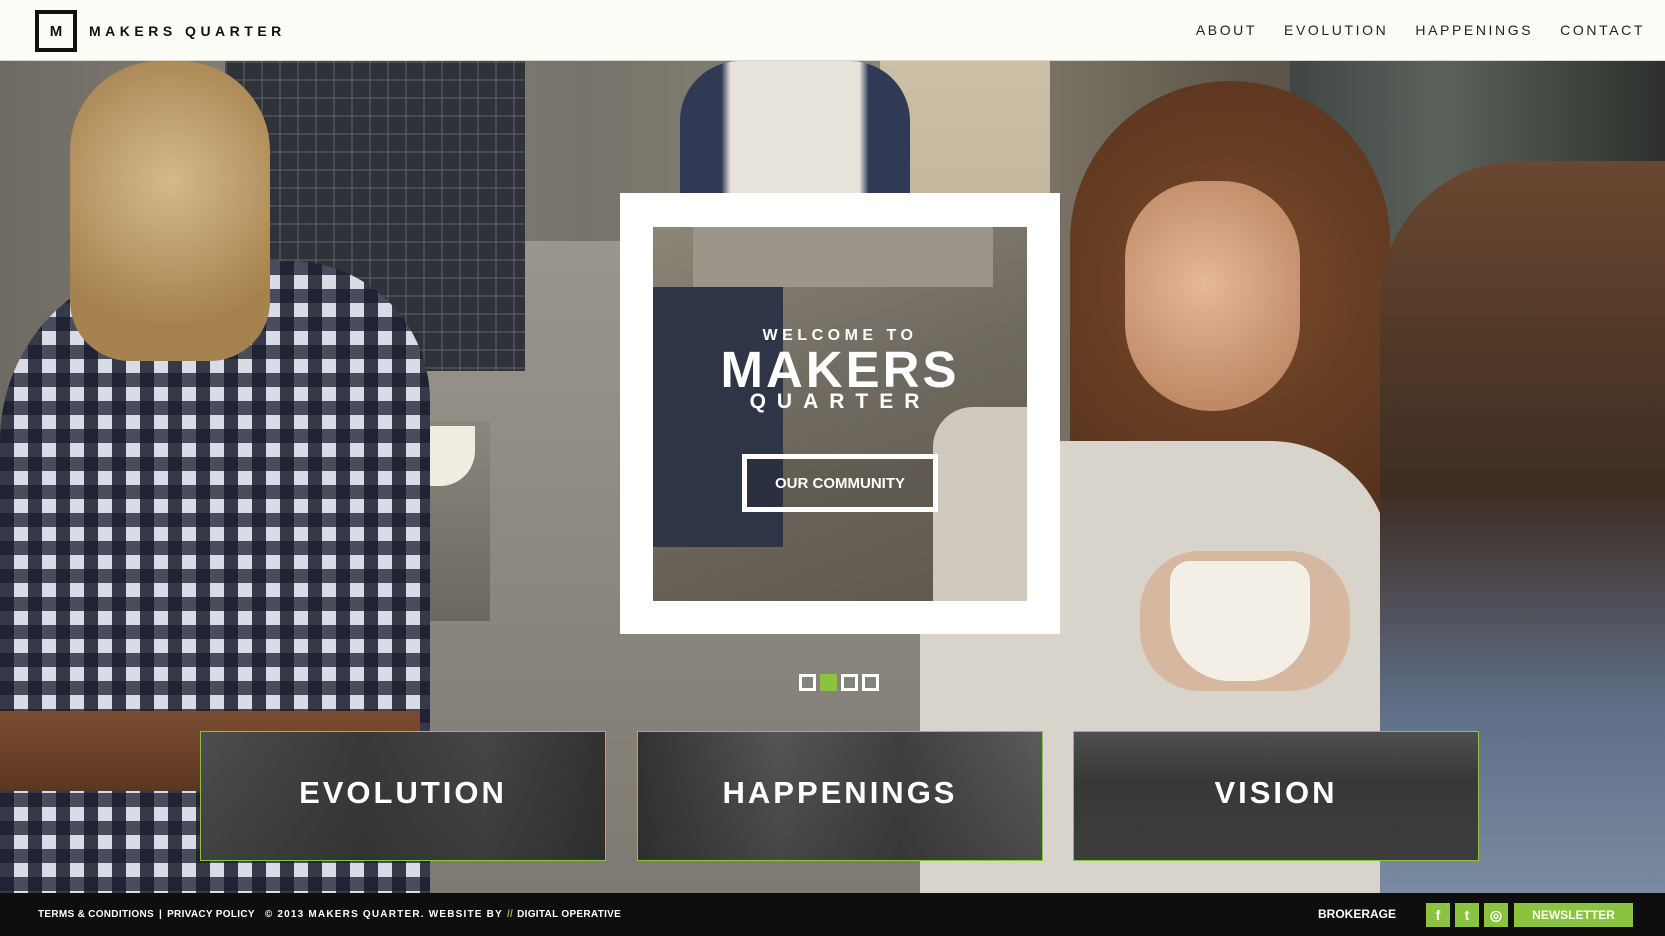  What do you see at coordinates (96, 914) in the screenshot?
I see `terms-link: TERMS & CONDITIONS` at bounding box center [96, 914].